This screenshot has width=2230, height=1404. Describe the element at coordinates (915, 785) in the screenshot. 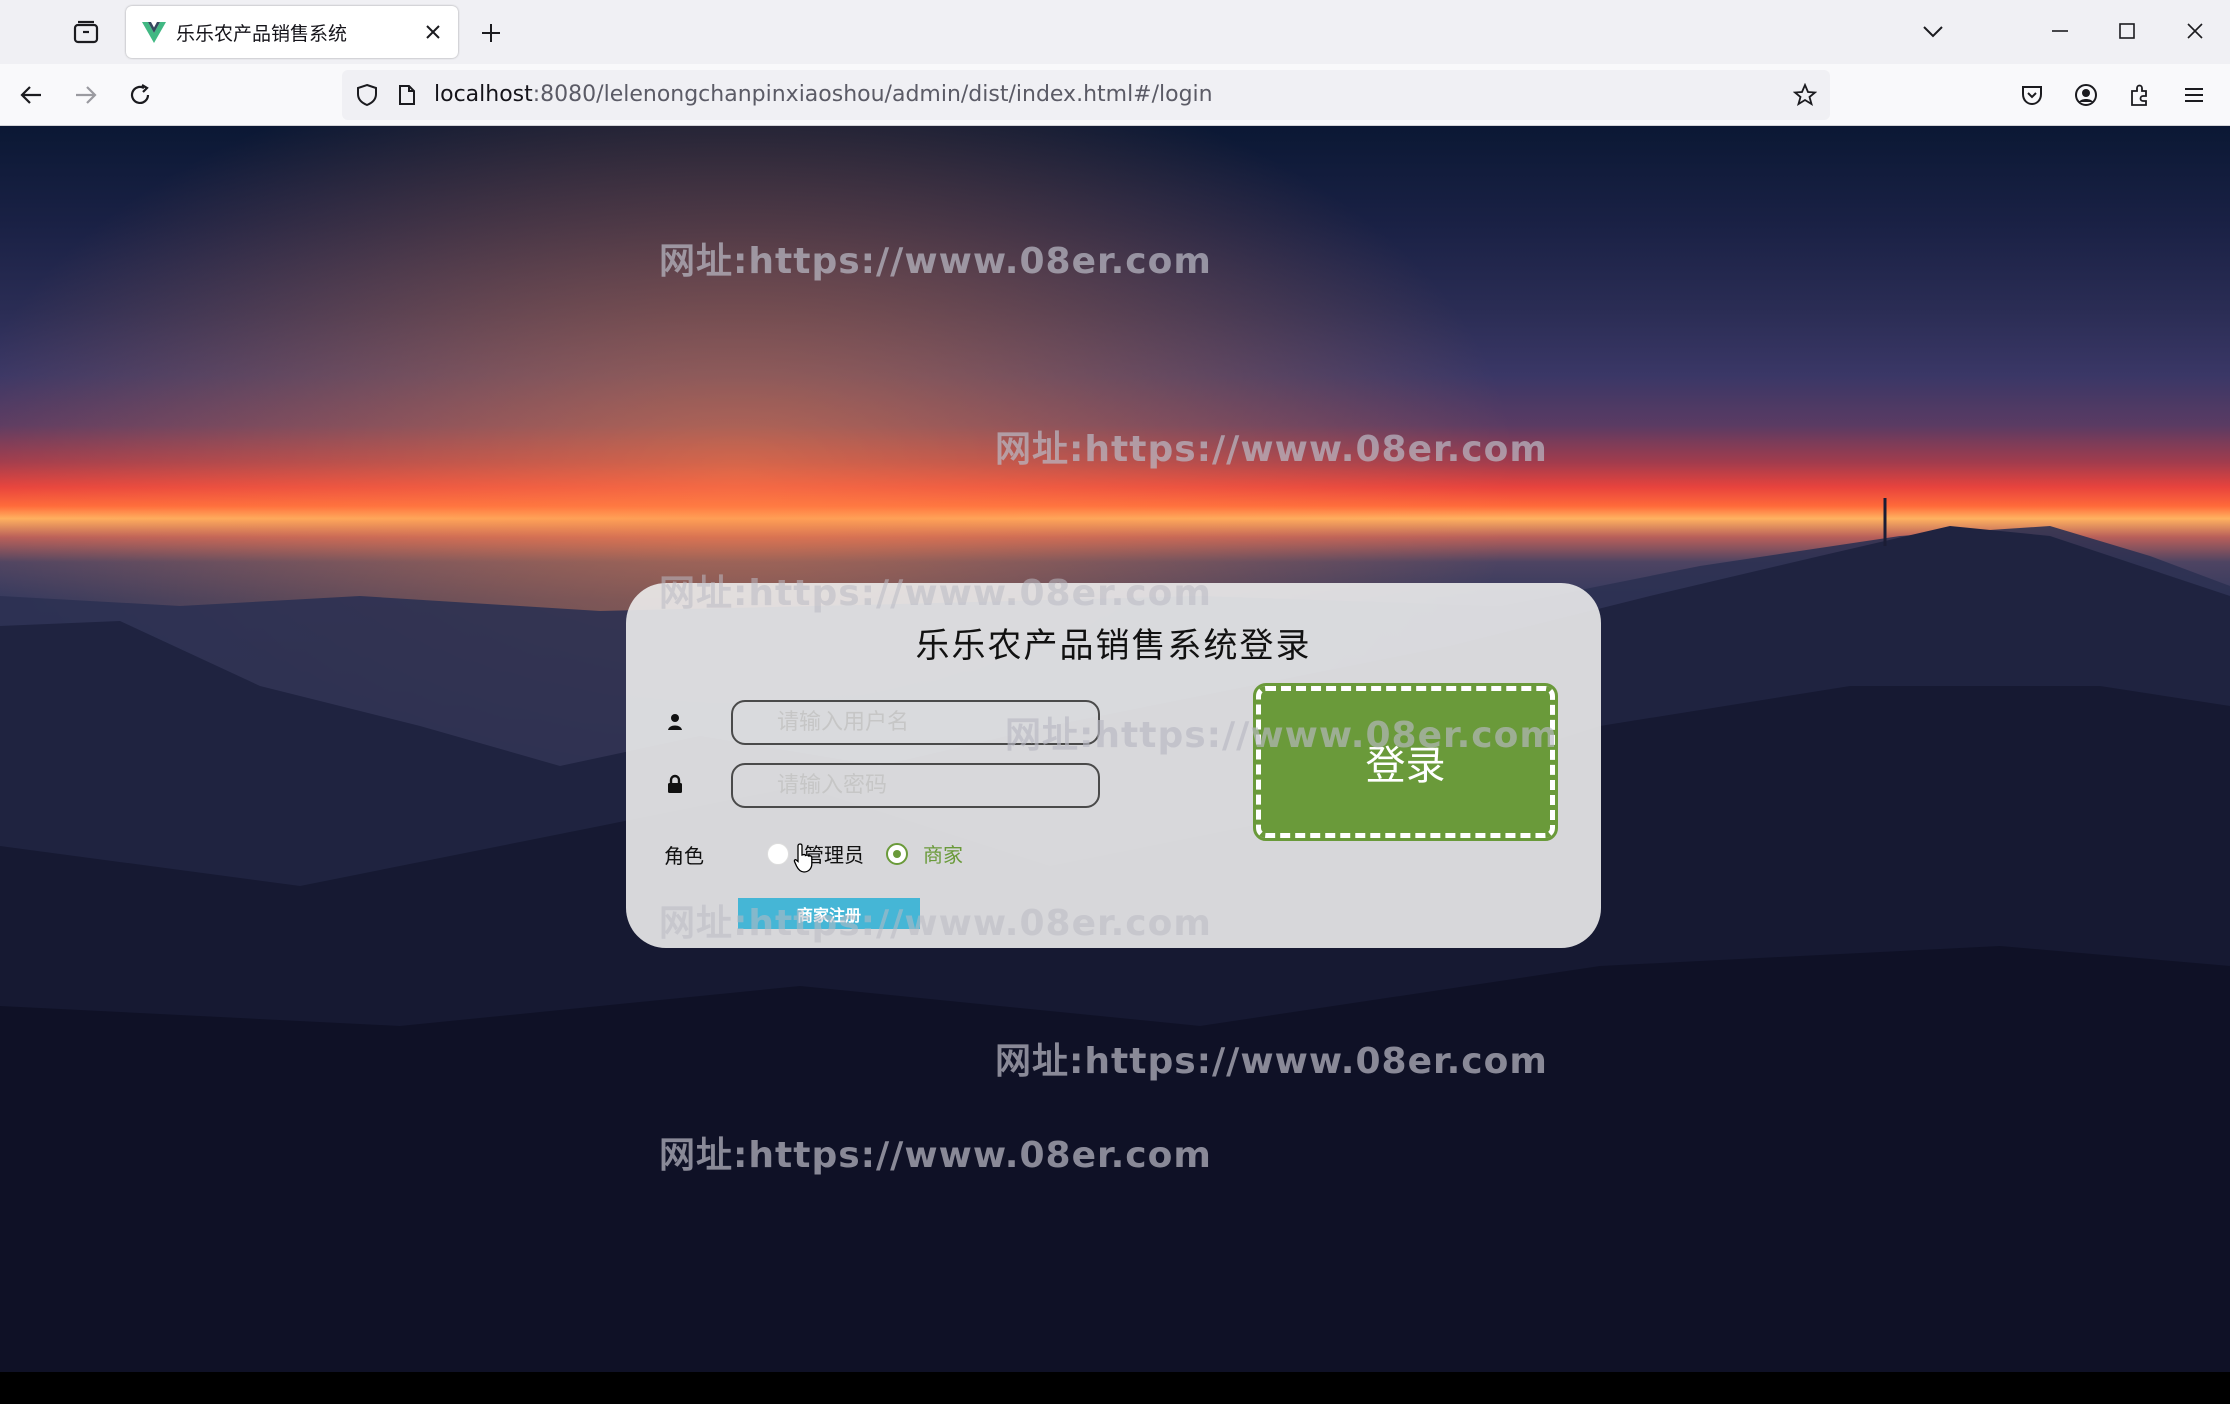

I see `password-input` at that location.